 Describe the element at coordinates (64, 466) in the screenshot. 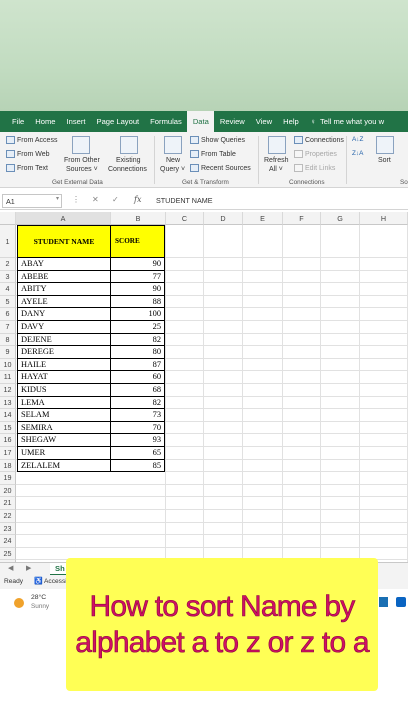

I see `cell-name: ZELALEM` at that location.